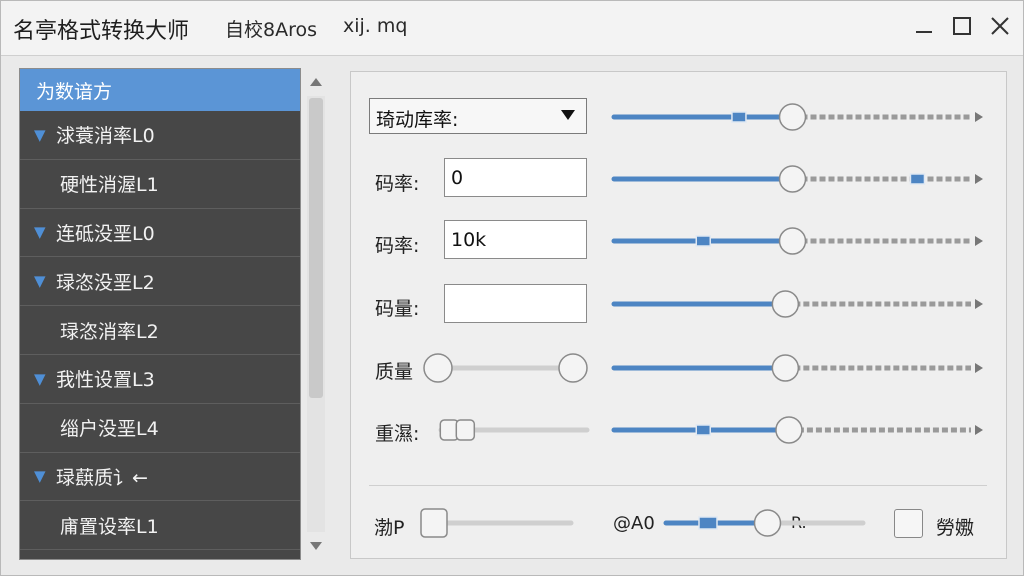  I want to click on weight-slider-marker, so click(703, 430).